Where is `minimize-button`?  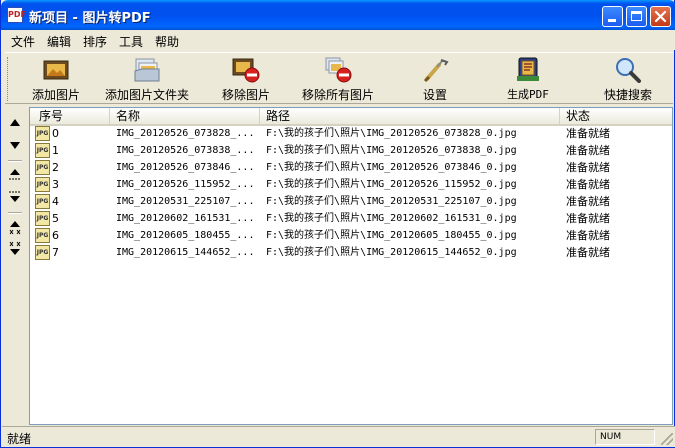
minimize-button is located at coordinates (612, 16).